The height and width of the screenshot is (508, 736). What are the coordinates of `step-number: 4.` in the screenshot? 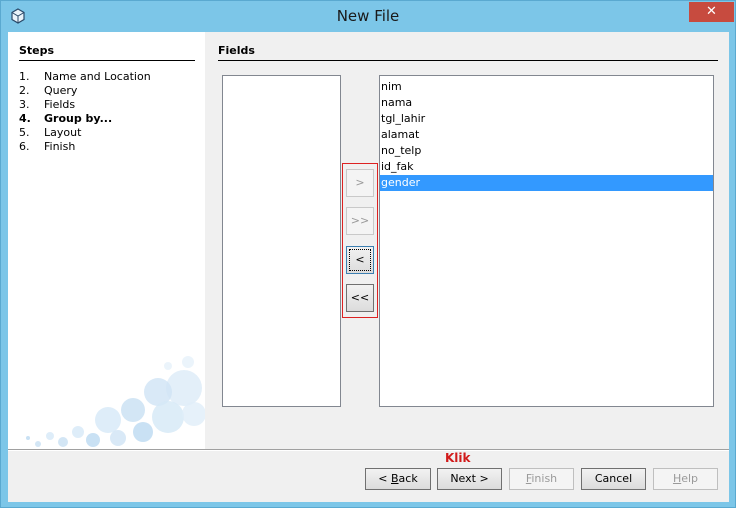 It's located at (25, 118).